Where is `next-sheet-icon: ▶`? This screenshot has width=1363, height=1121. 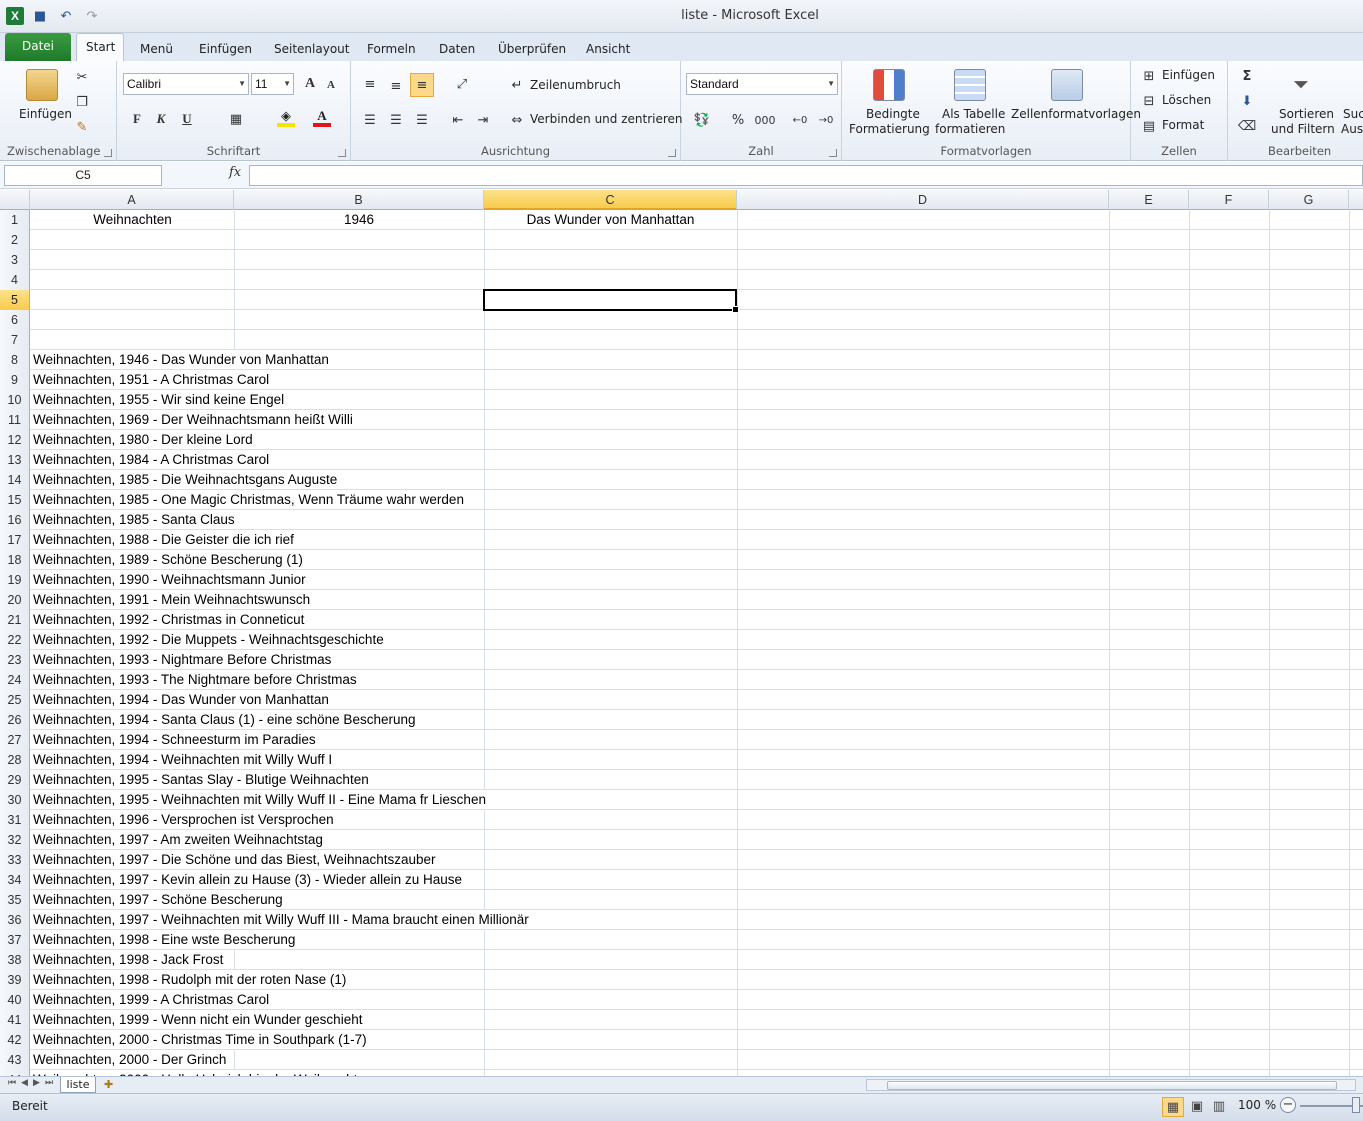 next-sheet-icon: ▶ is located at coordinates (36, 1083).